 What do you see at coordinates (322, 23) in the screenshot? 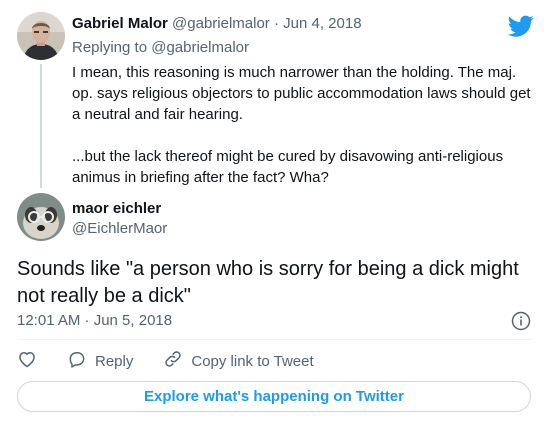
I see `parent-tweet-date: Jun 4, 2018` at bounding box center [322, 23].